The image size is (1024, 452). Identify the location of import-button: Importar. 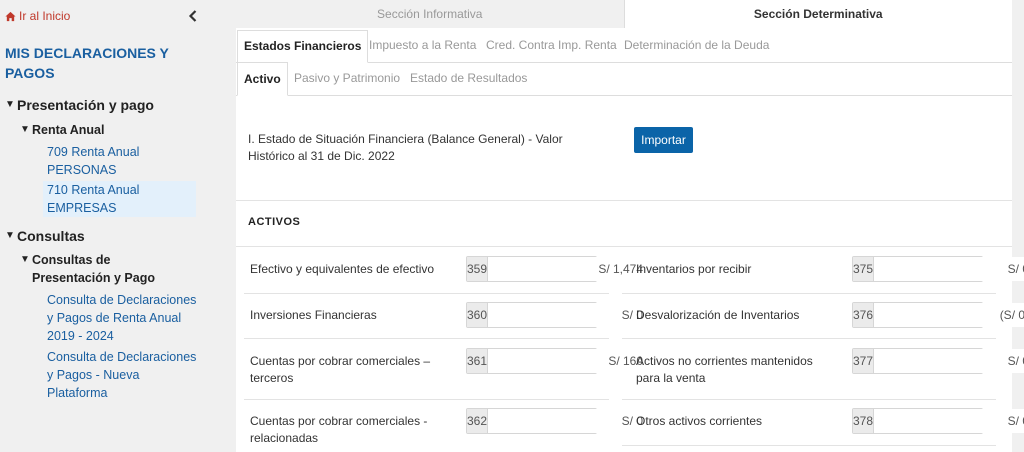
(663, 140).